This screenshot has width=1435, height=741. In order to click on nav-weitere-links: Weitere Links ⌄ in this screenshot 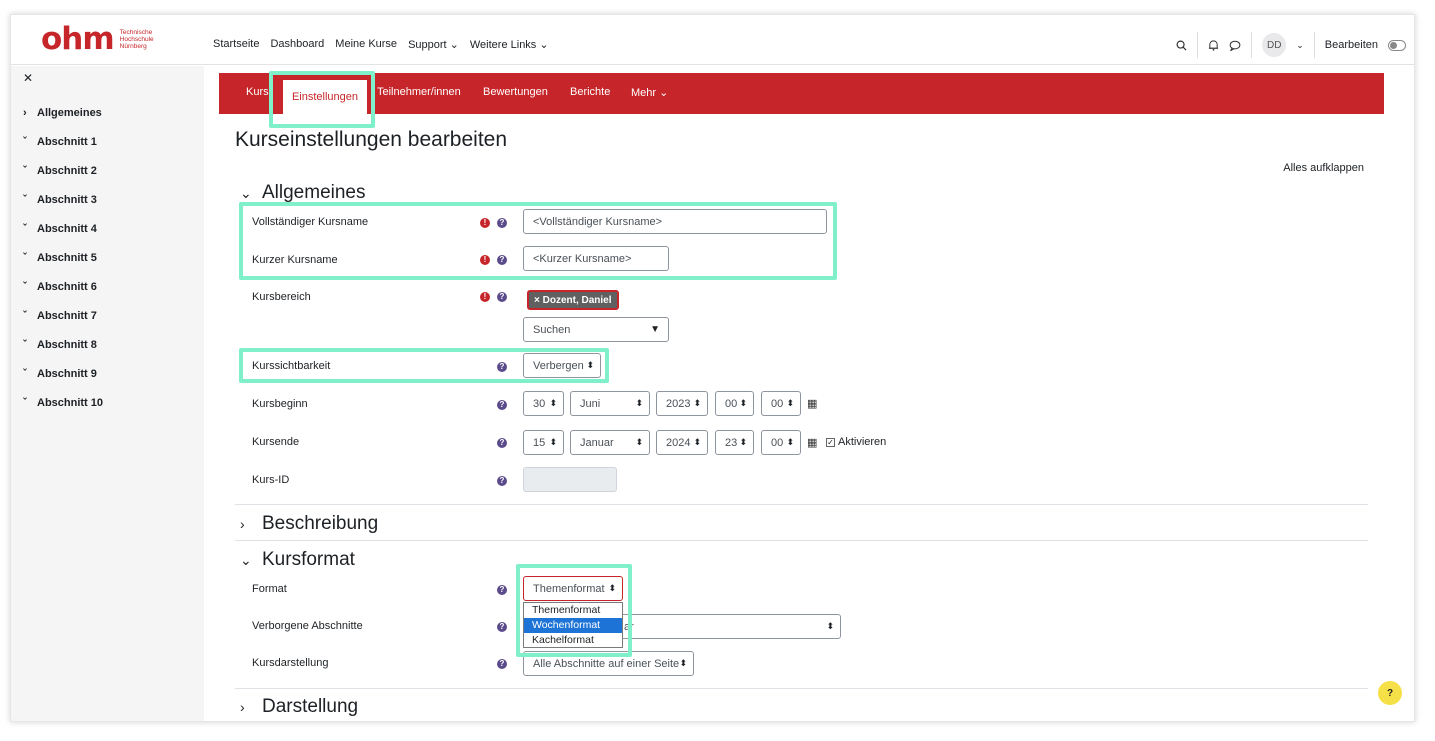, I will do `click(509, 44)`.